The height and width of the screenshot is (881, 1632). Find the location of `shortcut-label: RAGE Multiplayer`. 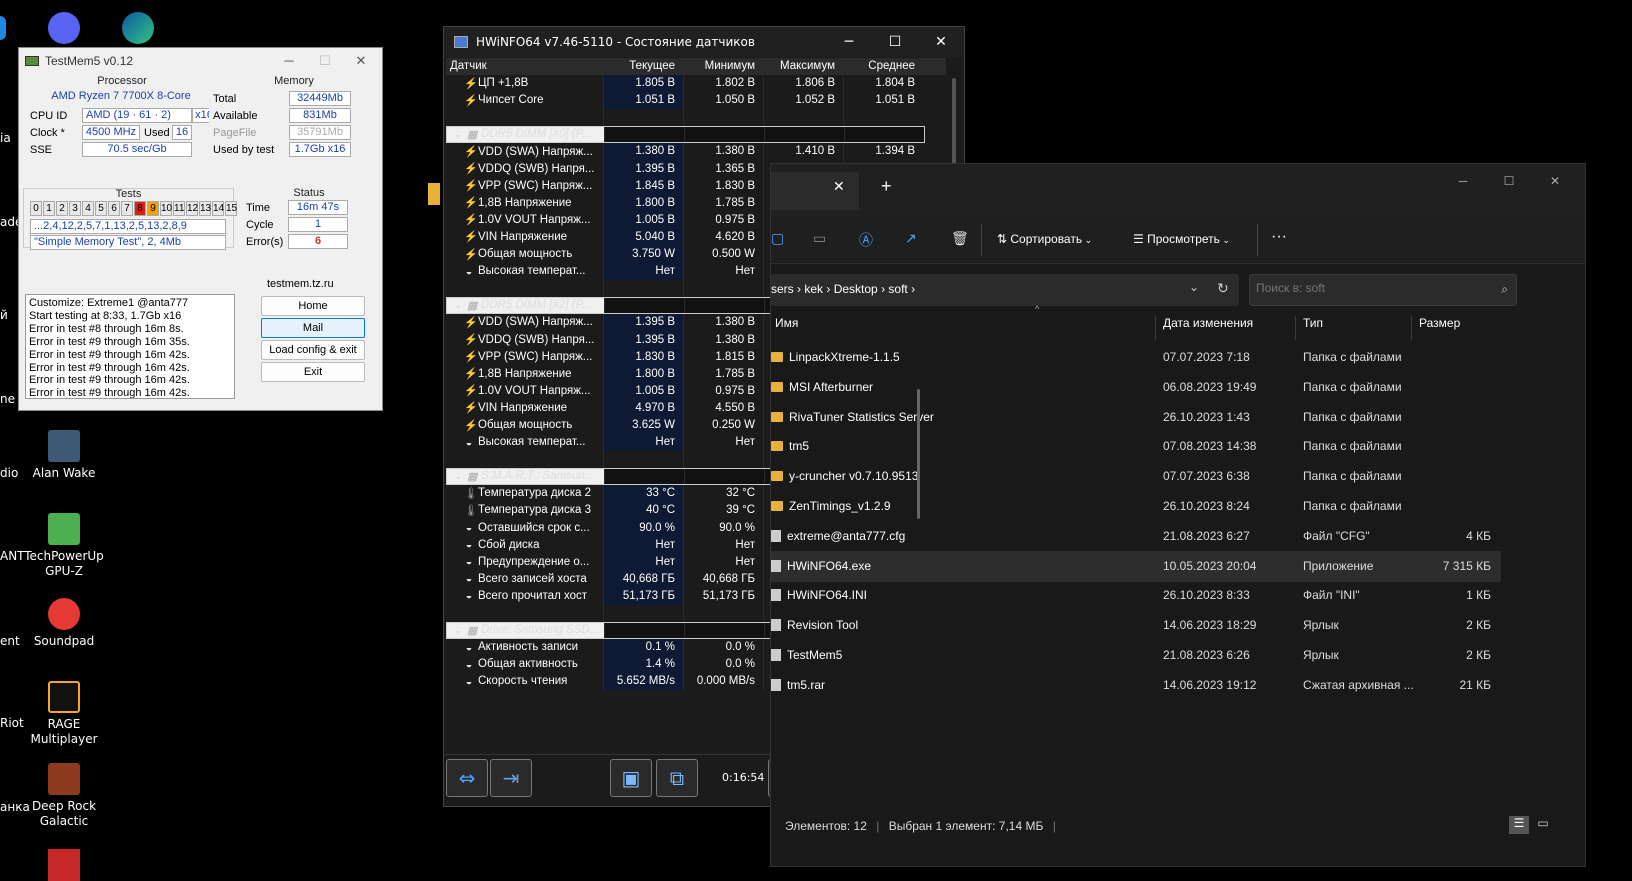

shortcut-label: RAGE Multiplayer is located at coordinates (64, 731).